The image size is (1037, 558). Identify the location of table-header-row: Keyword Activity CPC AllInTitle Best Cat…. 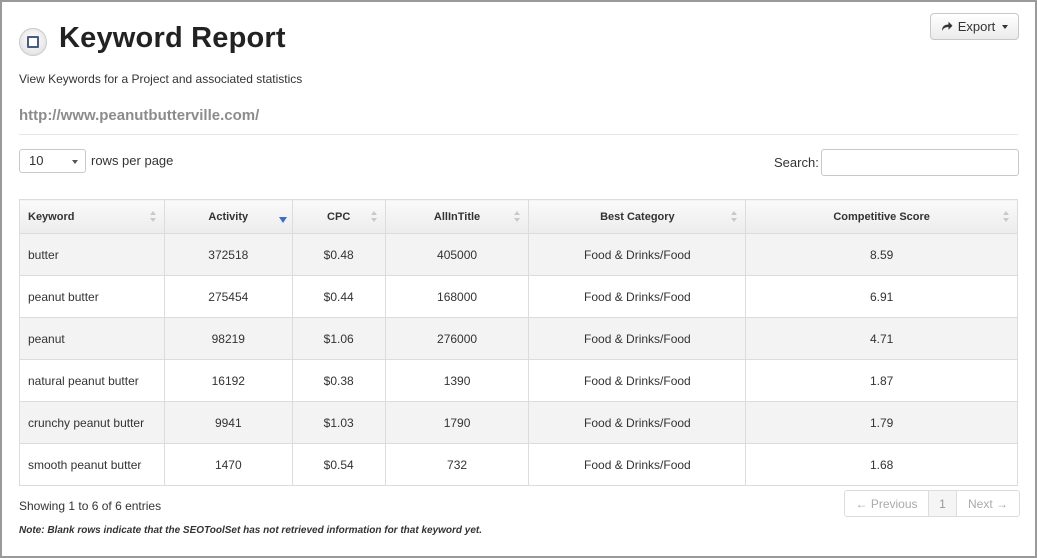
(518, 216).